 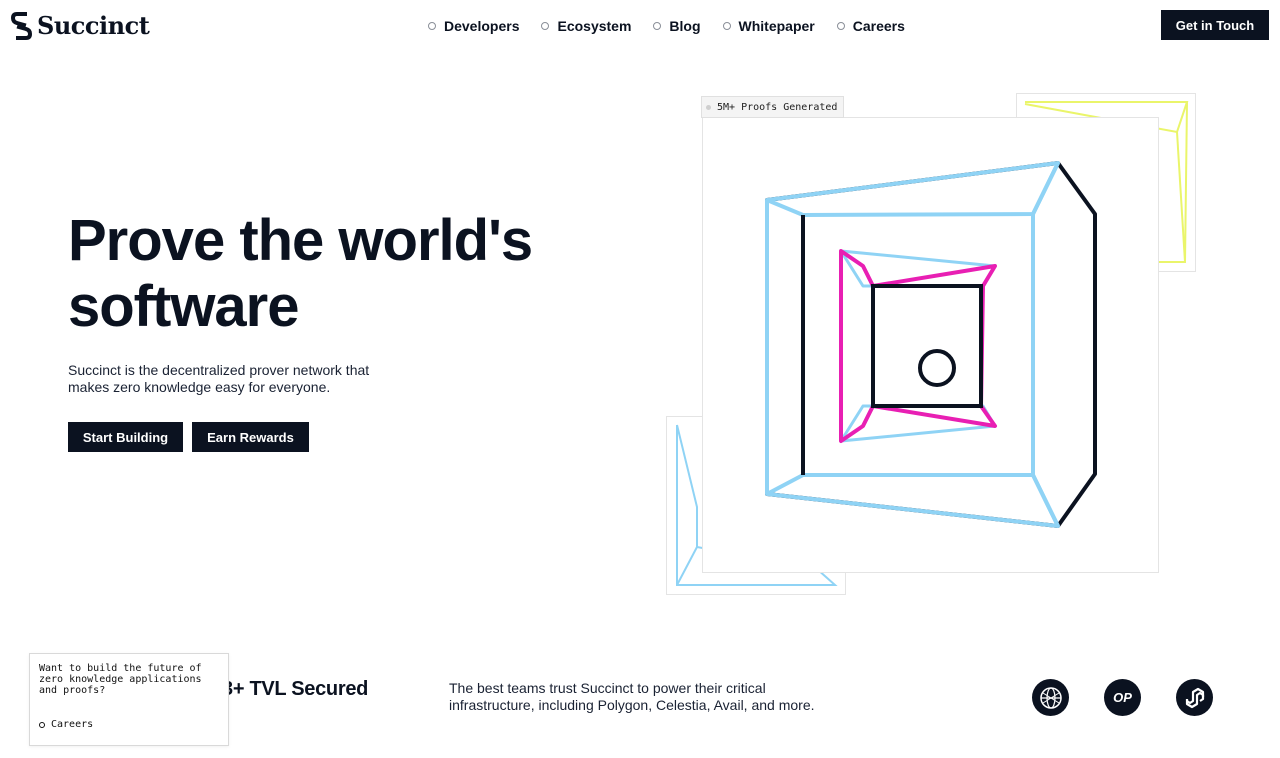 What do you see at coordinates (250, 437) in the screenshot?
I see `earn-rewards-button: Earn Rewards` at bounding box center [250, 437].